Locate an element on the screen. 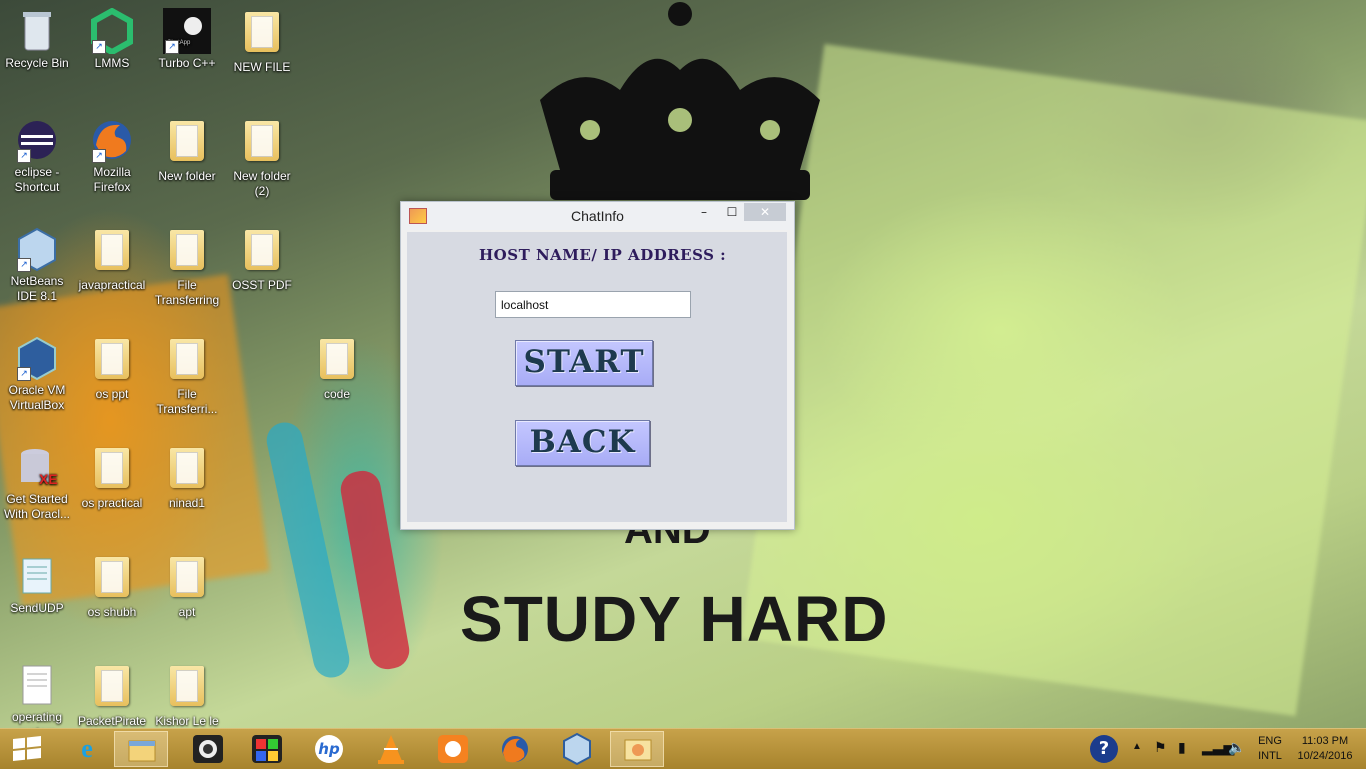 The image size is (1366, 772). action-center-flag-icon: ⚑ is located at coordinates (1160, 747).